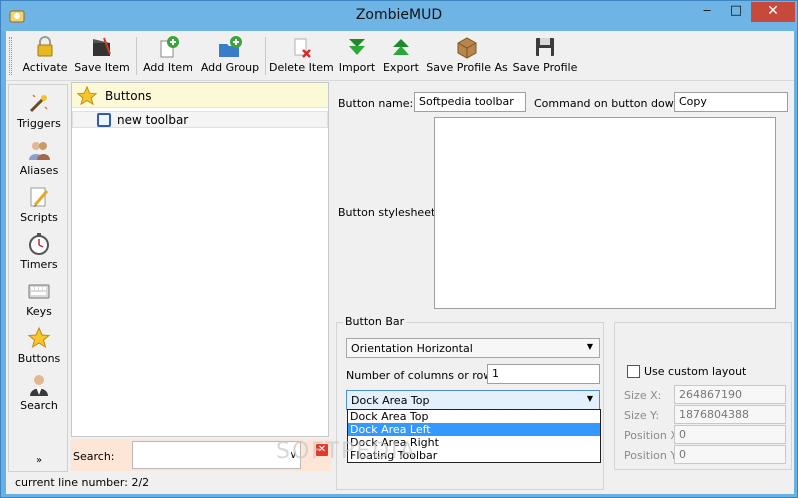 This screenshot has height=498, width=798. Describe the element at coordinates (39, 197) in the screenshot. I see `pencil-icon` at that location.